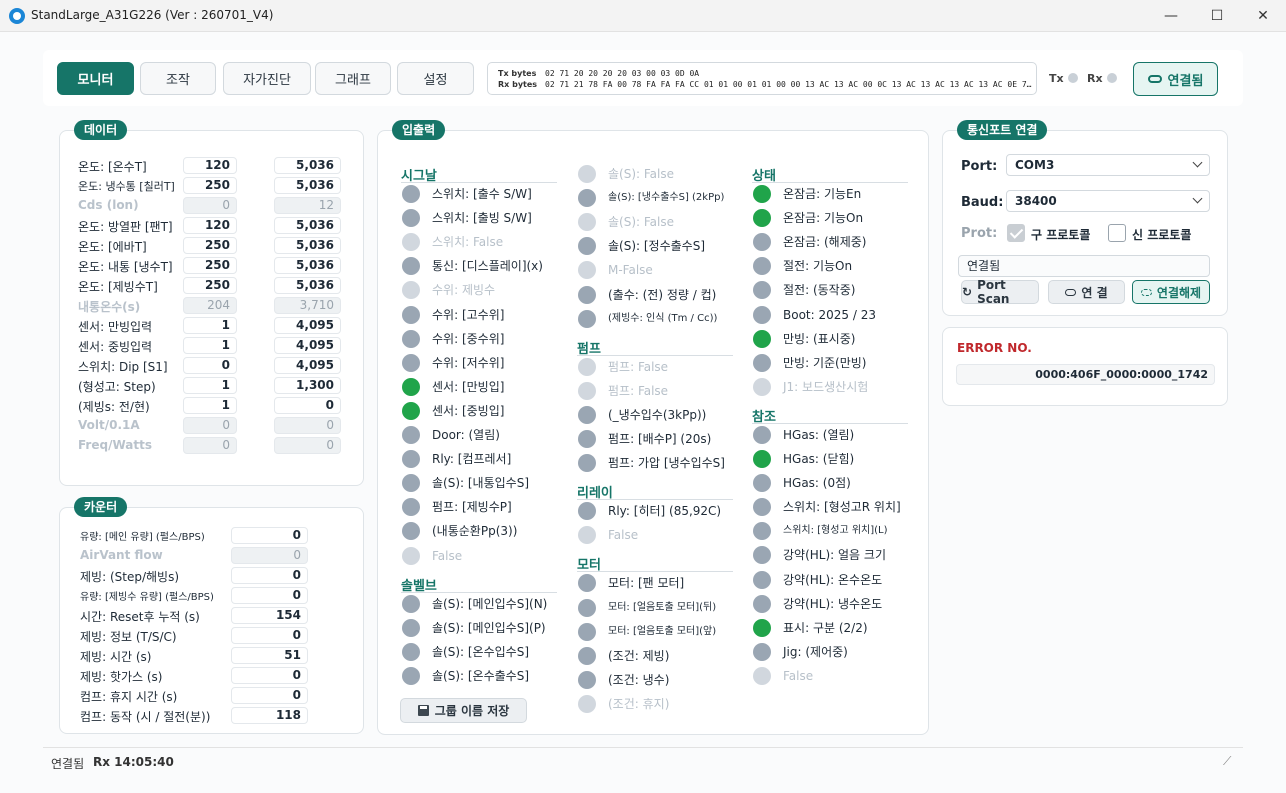 This screenshot has width=1286, height=793. Describe the element at coordinates (825, 362) in the screenshot. I see `io-item-label: 만빙: 기준(만빙)` at that location.